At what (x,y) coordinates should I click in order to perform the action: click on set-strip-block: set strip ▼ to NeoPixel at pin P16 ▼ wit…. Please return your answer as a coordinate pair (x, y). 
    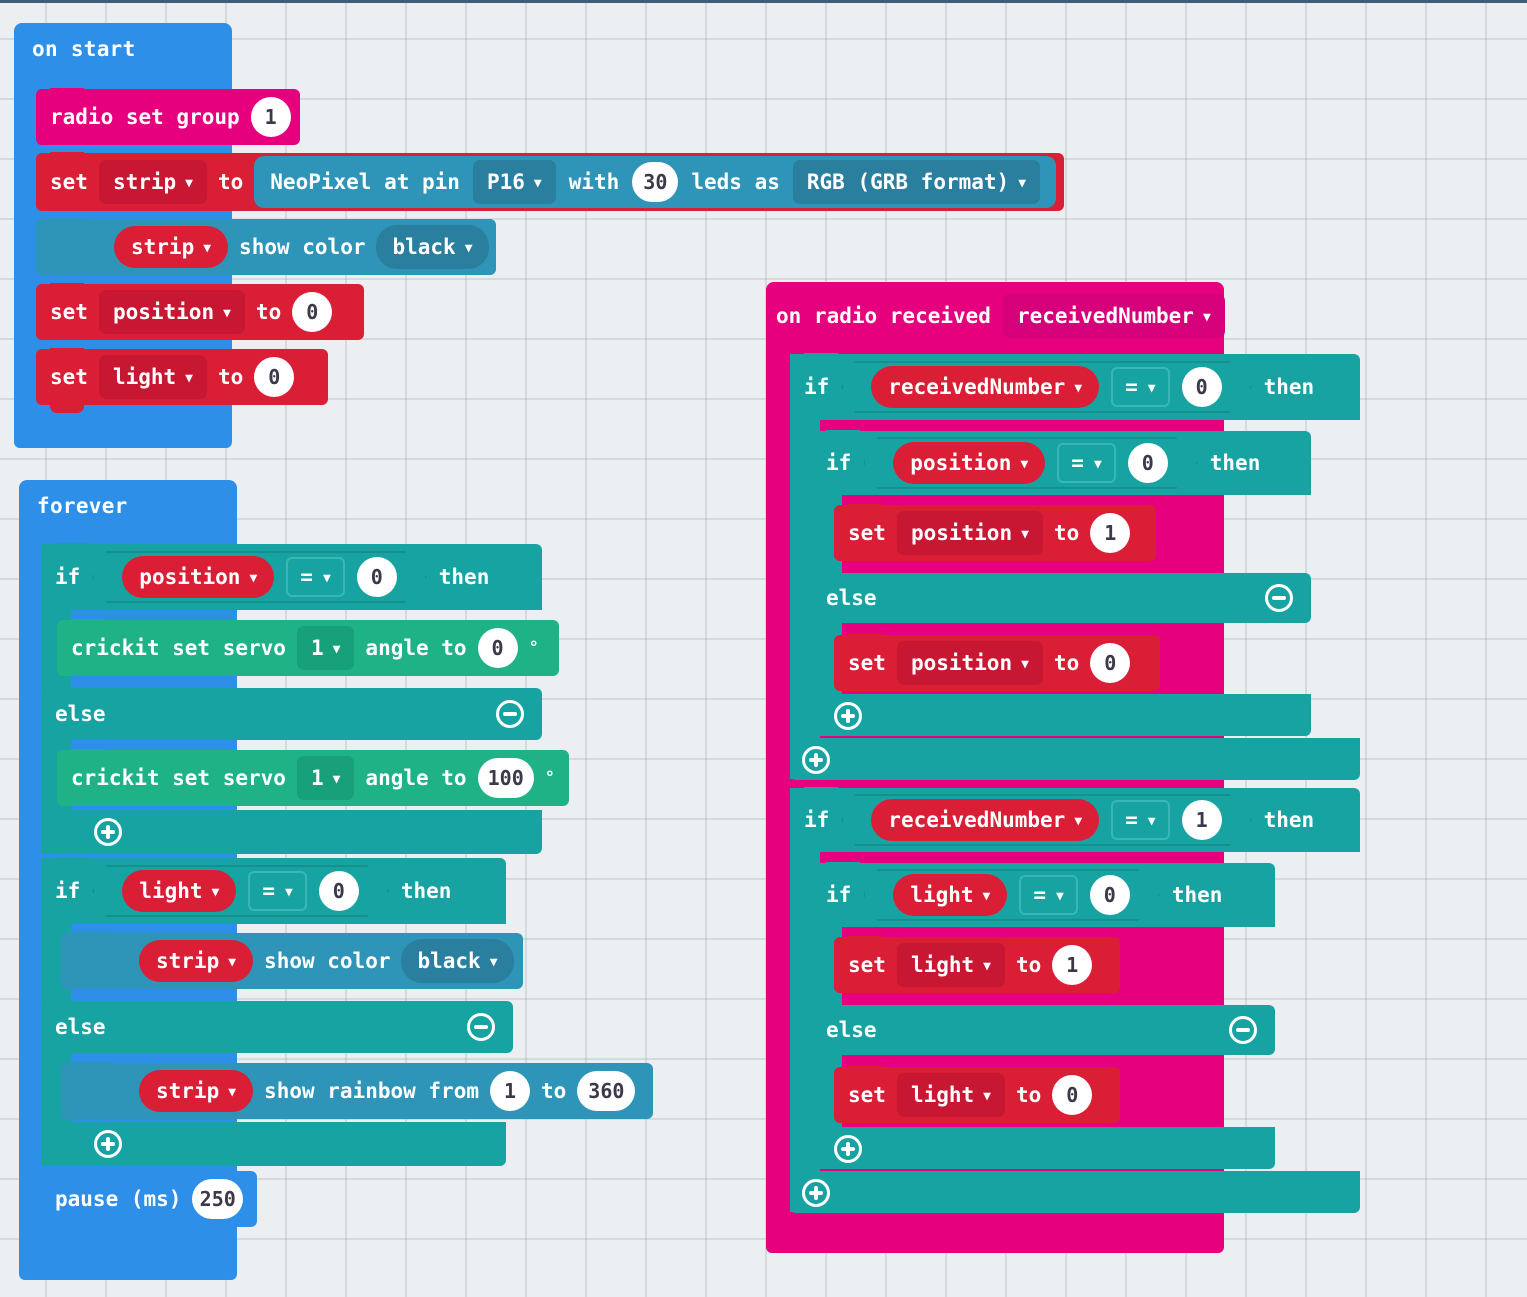
    Looking at the image, I should click on (550, 181).